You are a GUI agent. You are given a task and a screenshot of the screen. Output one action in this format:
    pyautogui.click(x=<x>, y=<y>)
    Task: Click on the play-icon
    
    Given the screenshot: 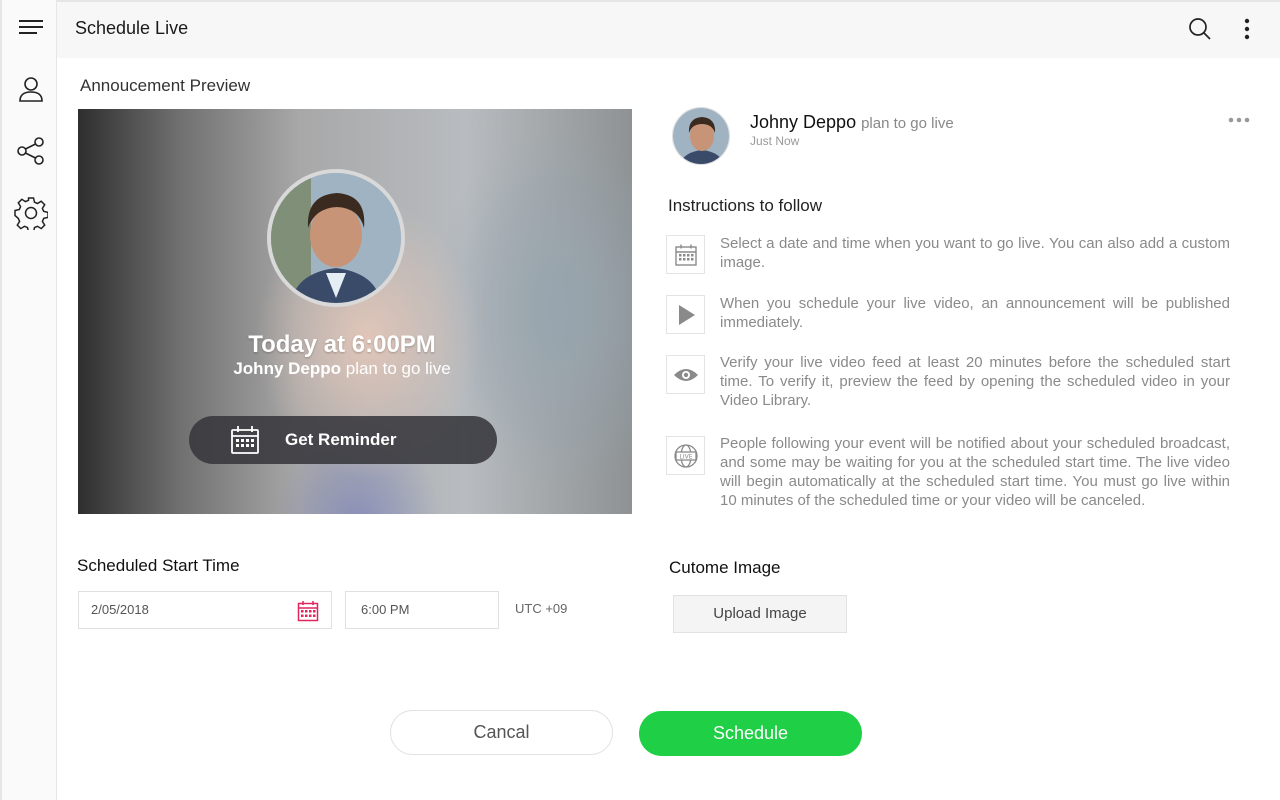 What is the action you would take?
    pyautogui.click(x=685, y=314)
    